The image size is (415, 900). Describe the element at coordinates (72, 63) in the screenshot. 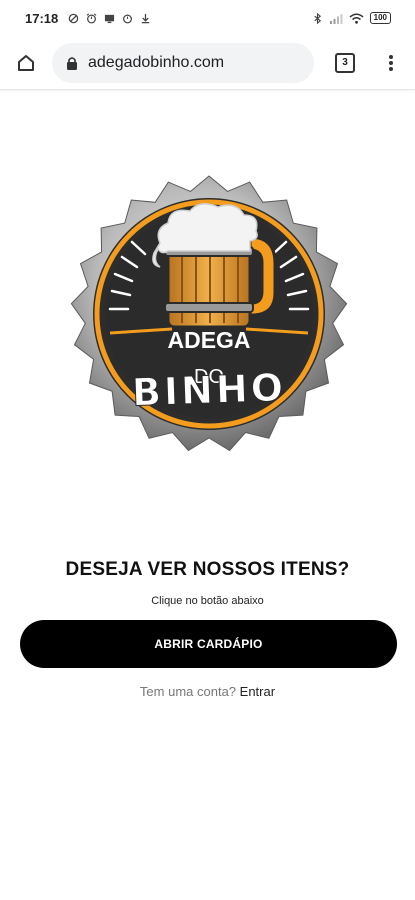

I see `lock-icon` at that location.